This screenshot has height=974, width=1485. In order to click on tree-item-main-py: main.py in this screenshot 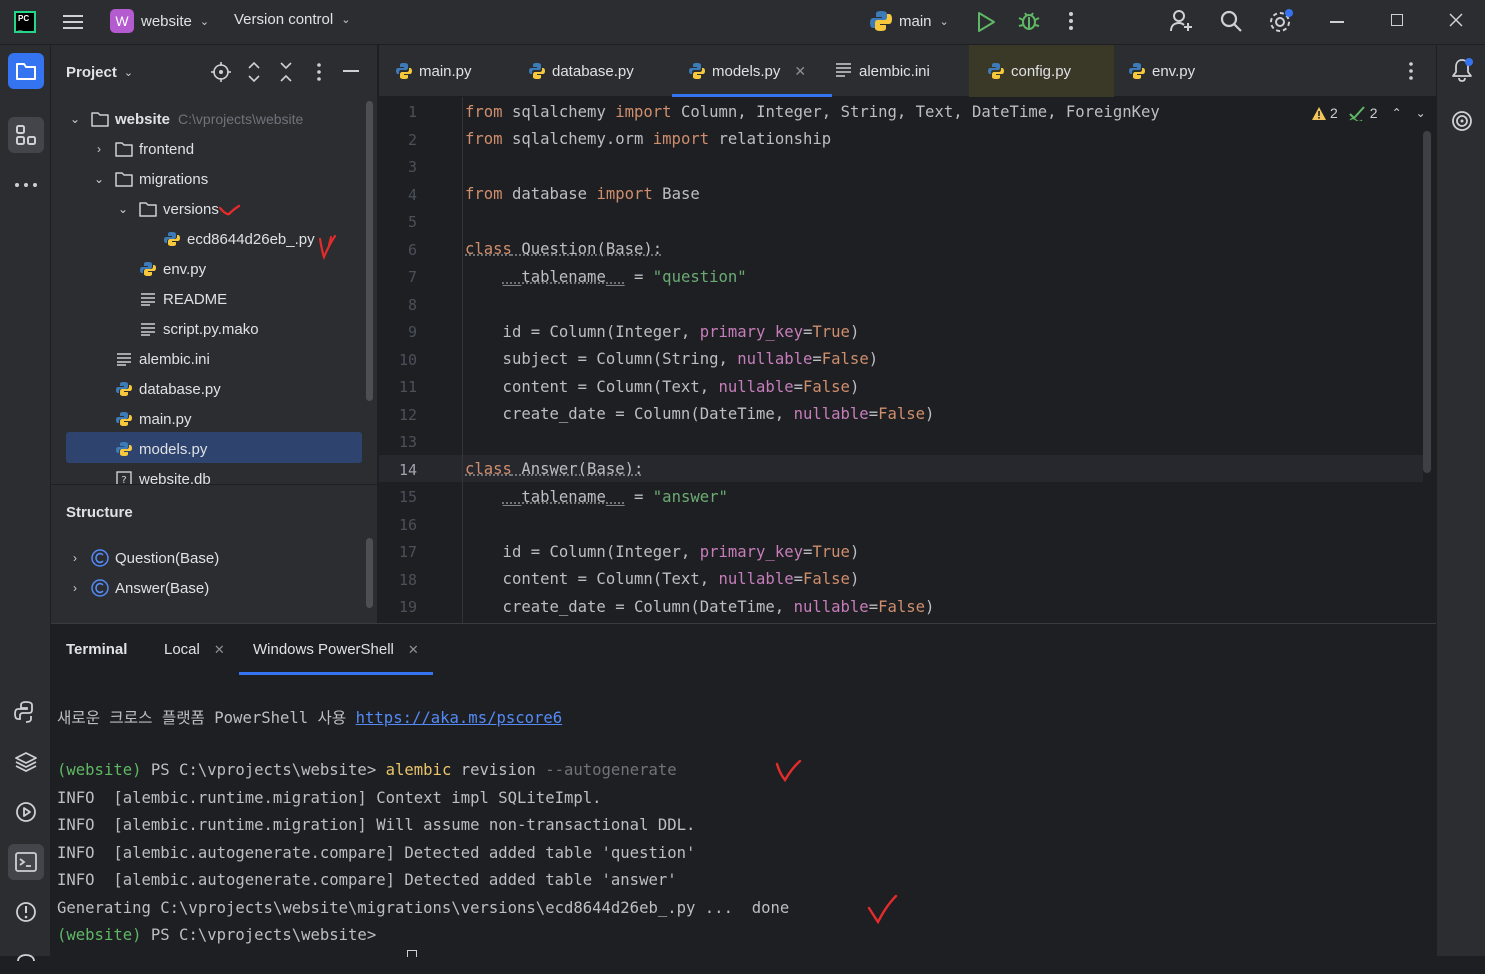, I will do `click(153, 419)`.